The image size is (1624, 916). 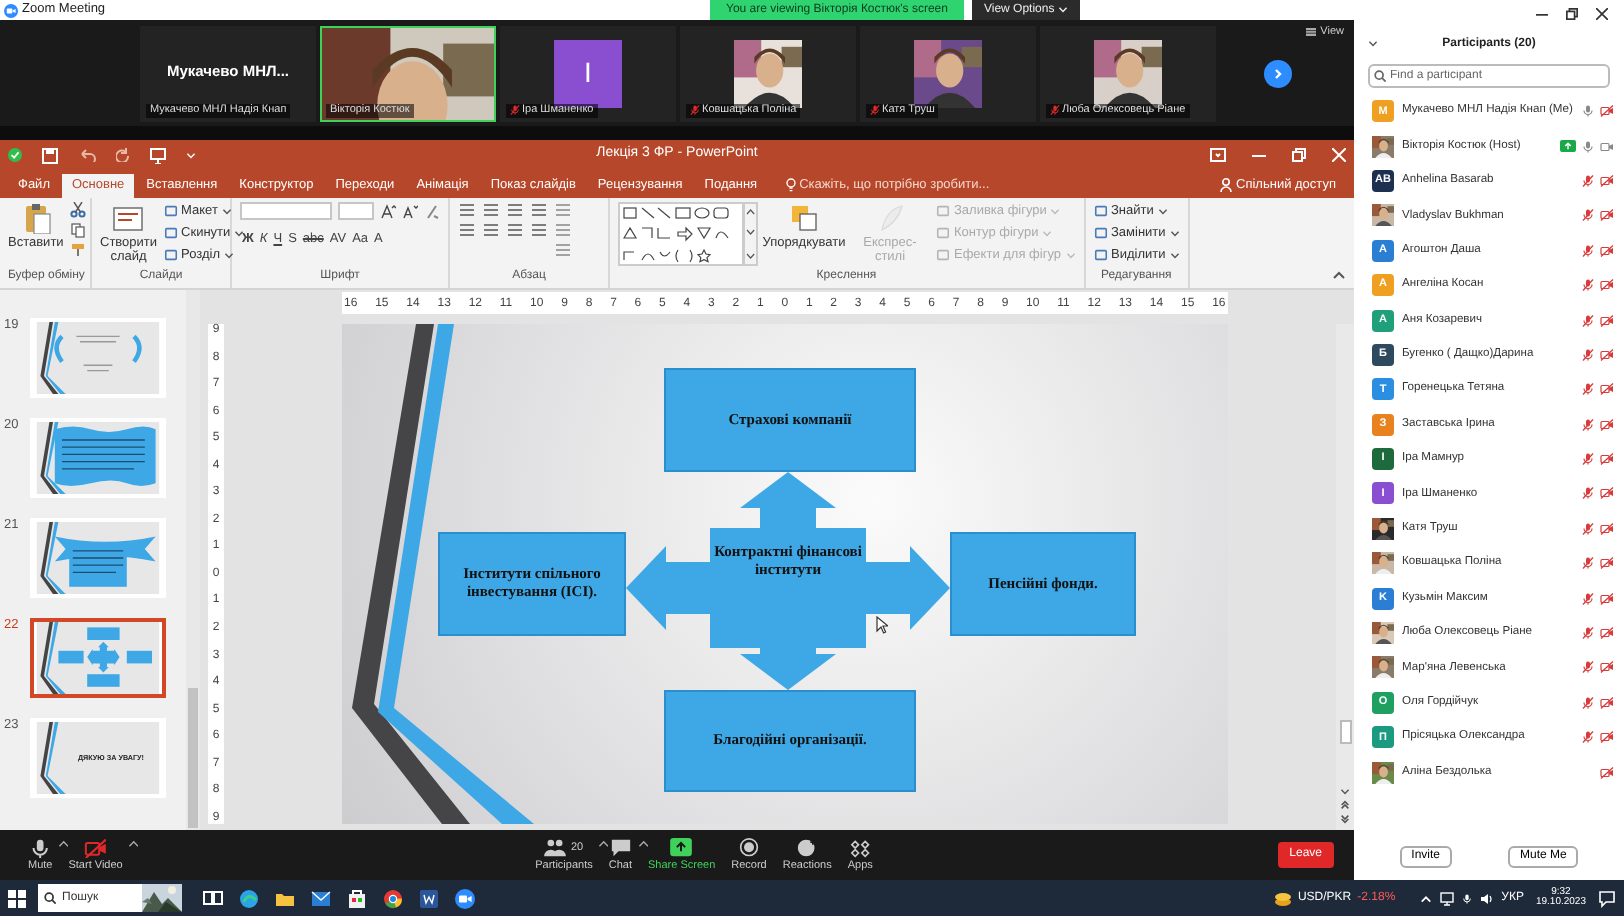 I want to click on volume-icon, so click(x=1486, y=898).